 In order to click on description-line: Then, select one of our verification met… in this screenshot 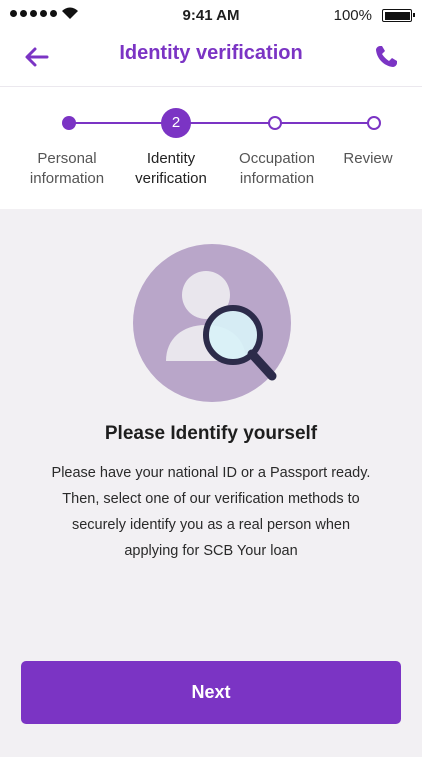, I will do `click(211, 499)`.